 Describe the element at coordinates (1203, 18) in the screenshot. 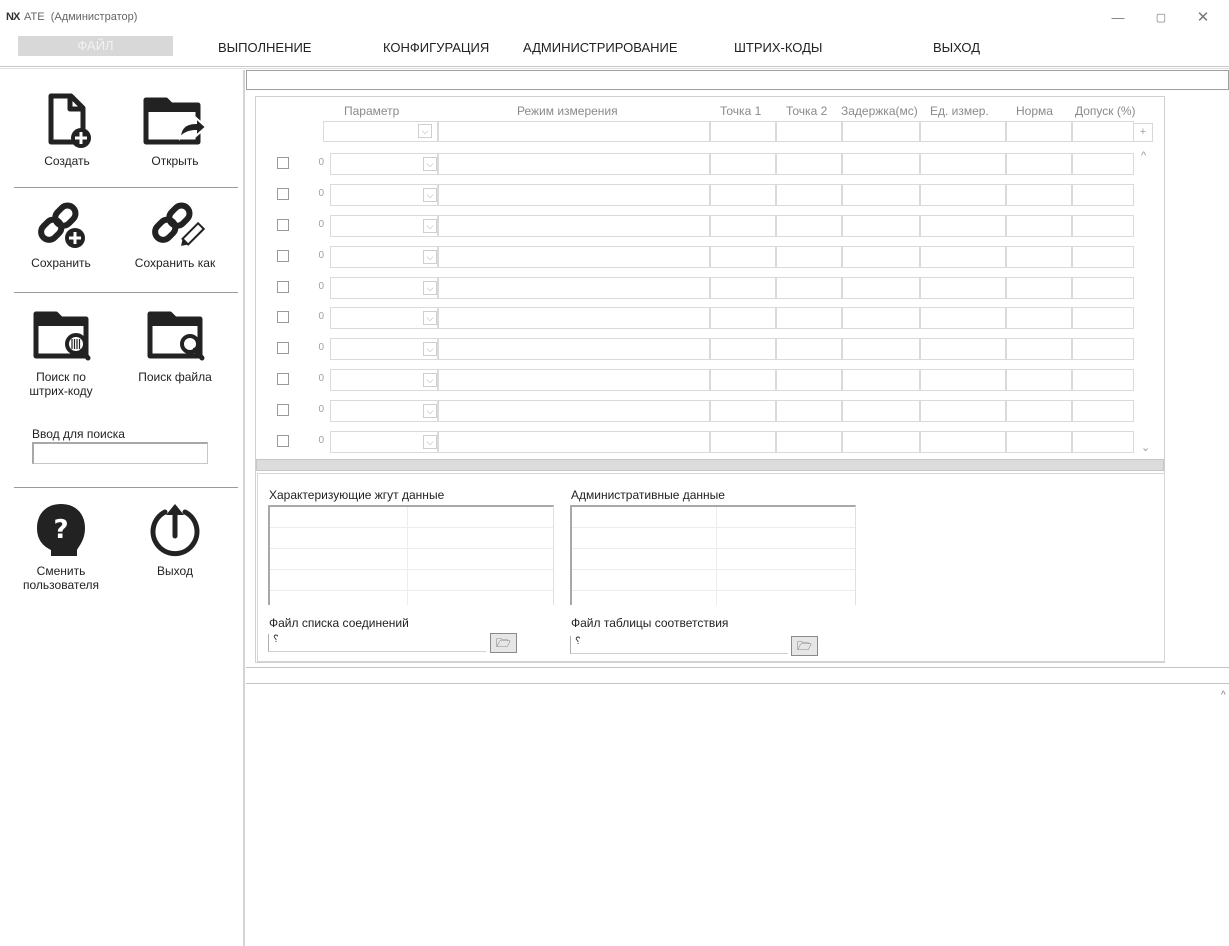

I see `close-window-button: ✕` at that location.